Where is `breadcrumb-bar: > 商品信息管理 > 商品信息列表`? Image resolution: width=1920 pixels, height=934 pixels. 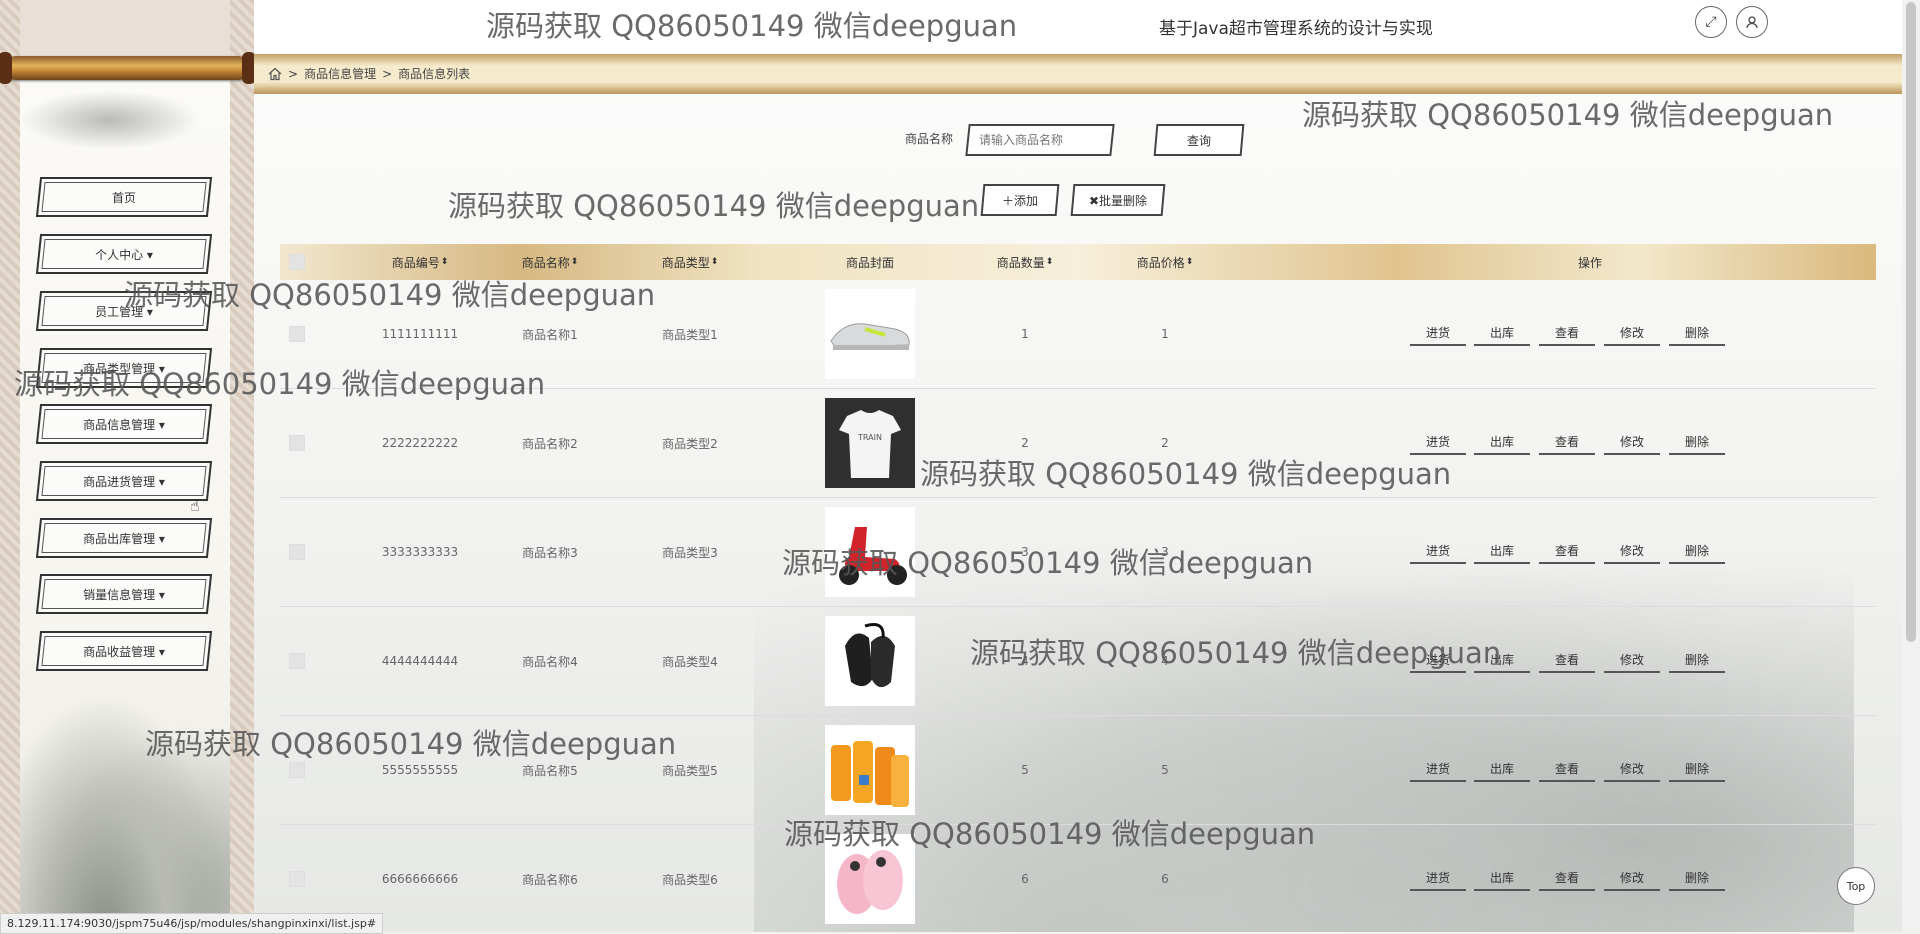
breadcrumb-bar: > 商品信息管理 > 商品信息列表 is located at coordinates (1078, 74).